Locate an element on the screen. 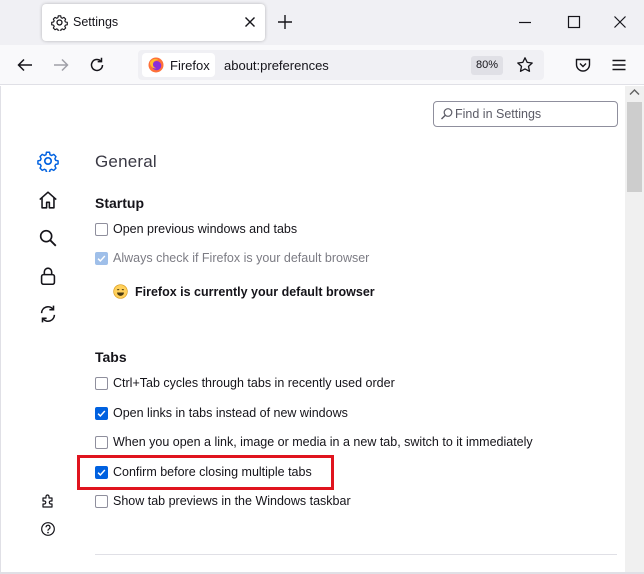  url-bar: Firefox about:preferences 80% is located at coordinates (341, 65).